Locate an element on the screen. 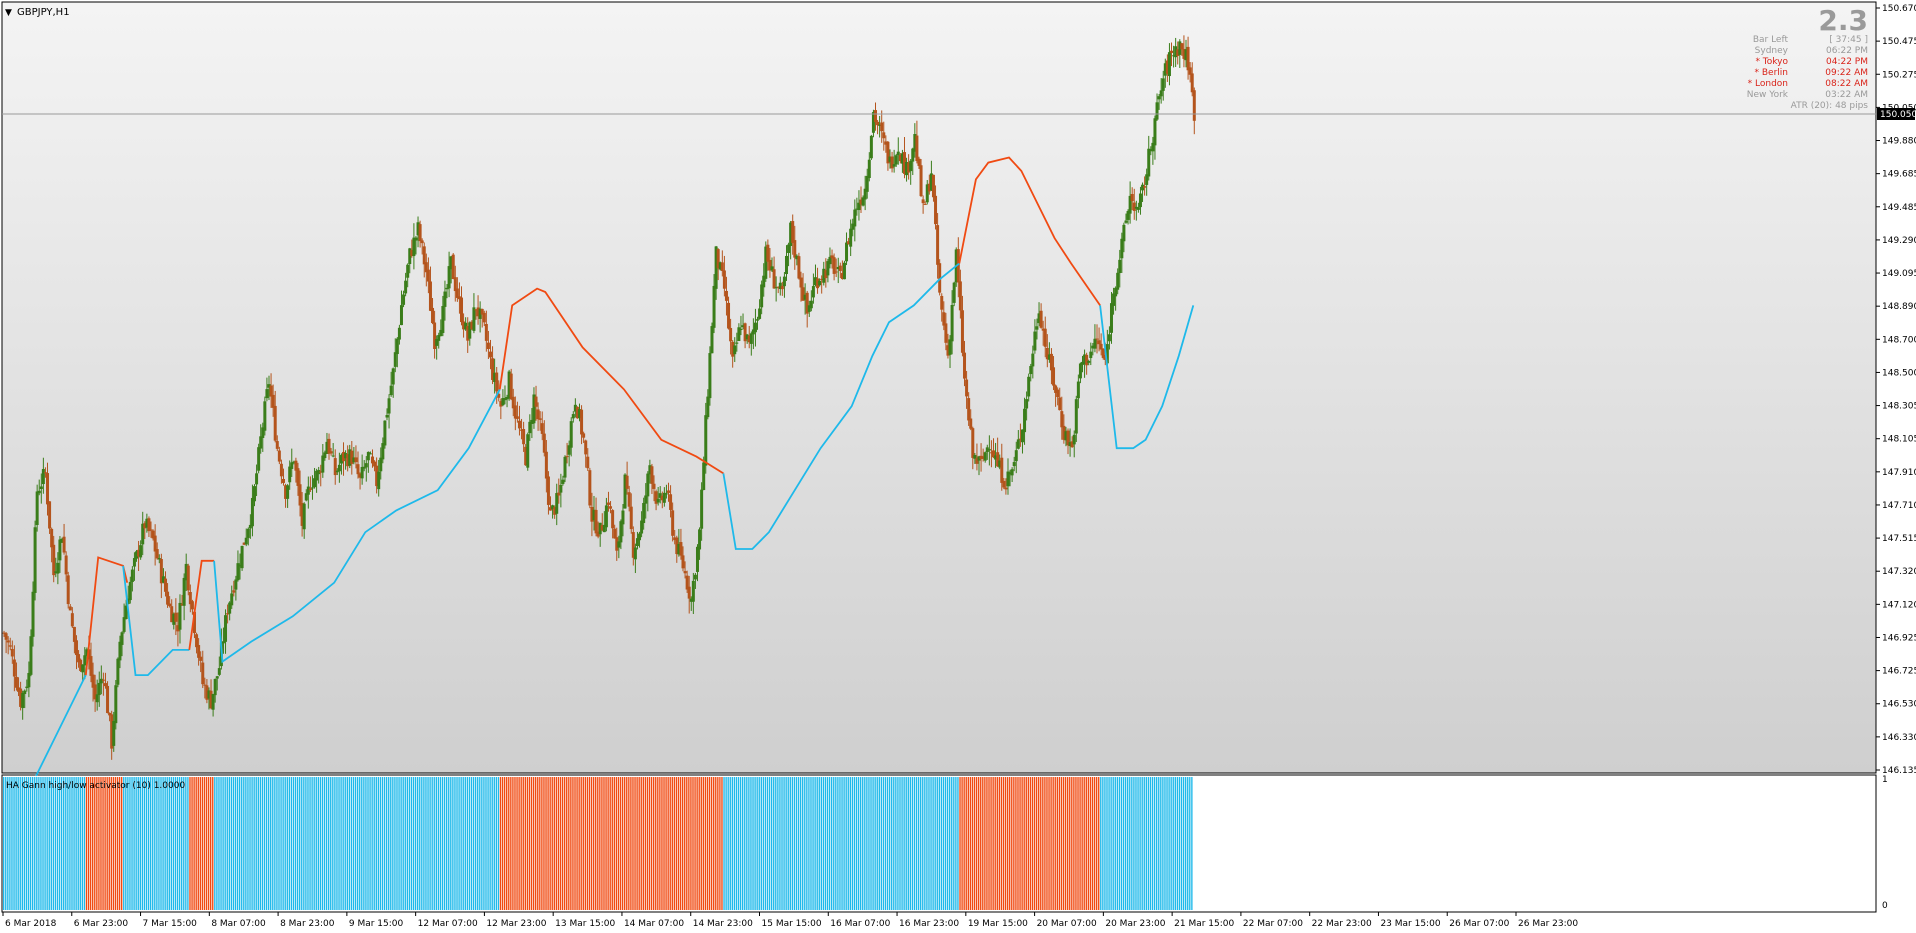 The image size is (1916, 933). price-tick-label: 148.105 is located at coordinates (1899, 440).